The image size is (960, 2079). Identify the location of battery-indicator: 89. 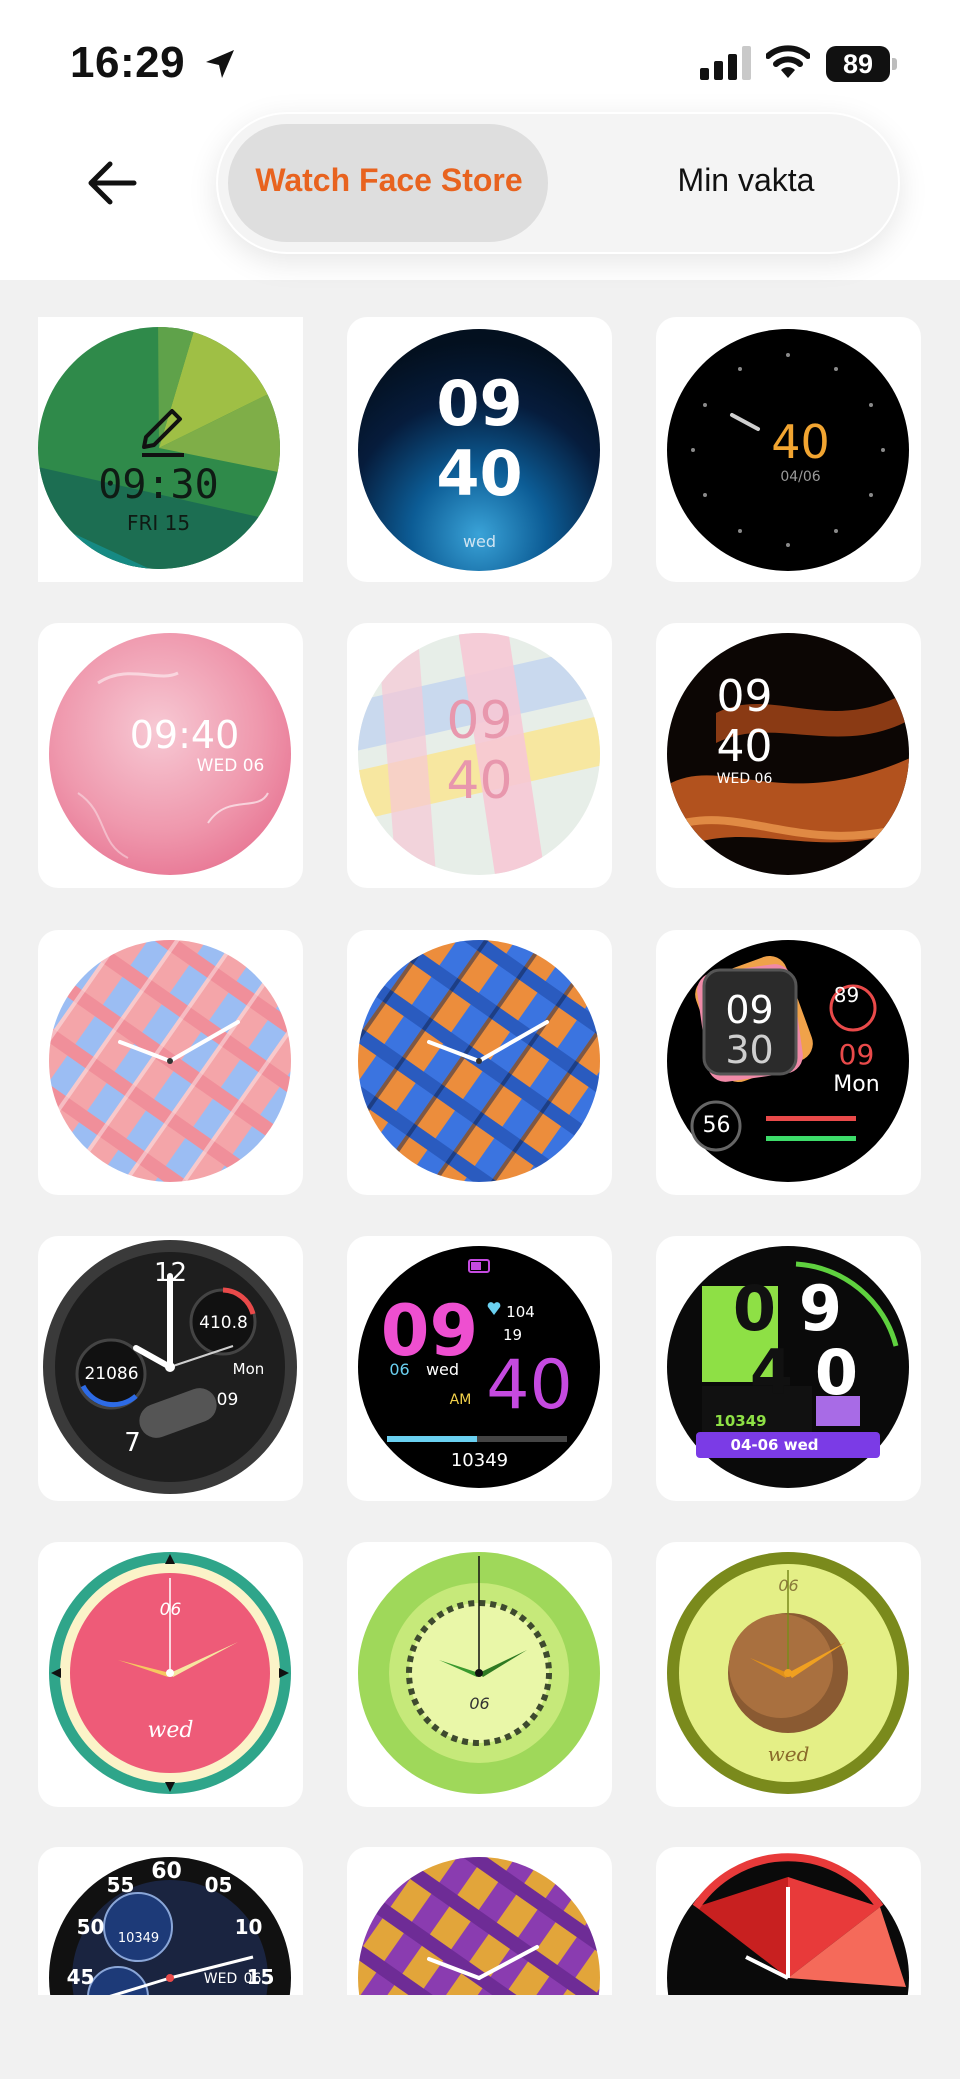
(861, 64).